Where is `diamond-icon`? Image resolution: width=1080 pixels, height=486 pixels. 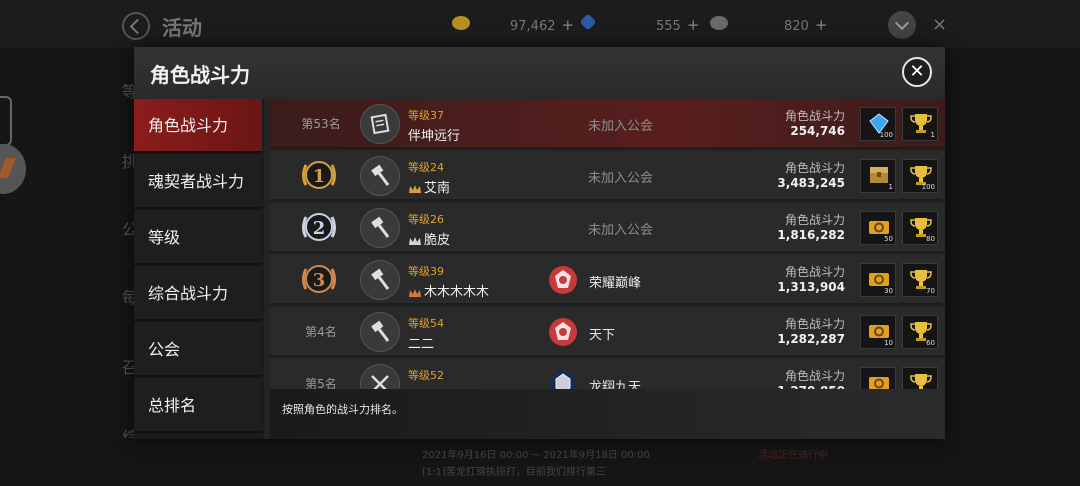
diamond-icon is located at coordinates (719, 23).